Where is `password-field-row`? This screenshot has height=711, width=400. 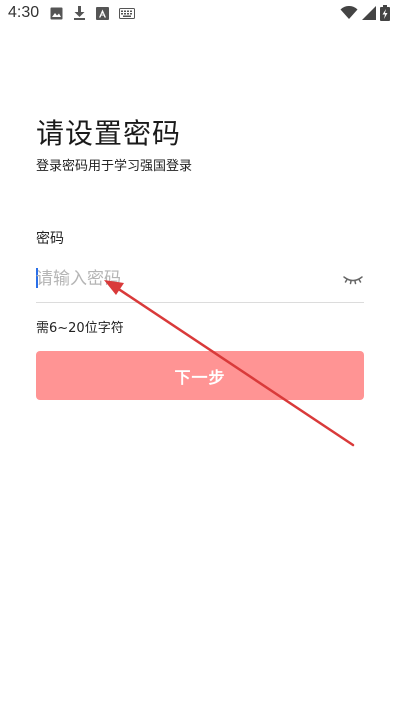
password-field-row is located at coordinates (200, 280).